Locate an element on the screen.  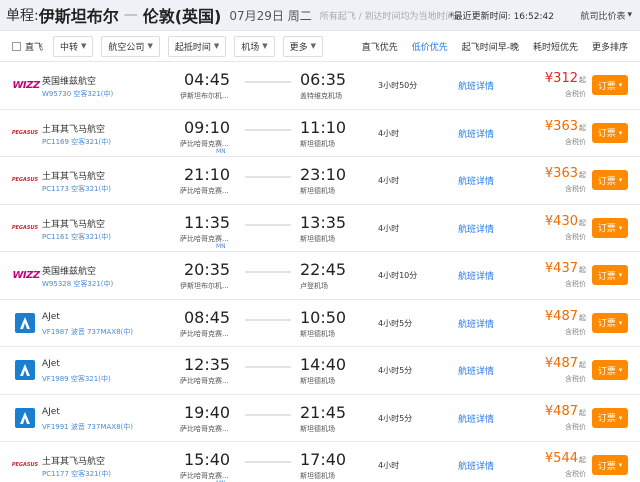
direct-label: 直飞 is located at coordinates (34, 47).